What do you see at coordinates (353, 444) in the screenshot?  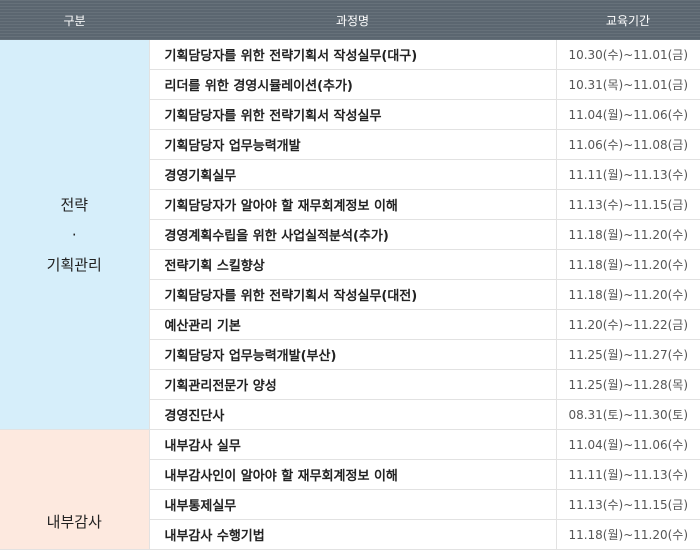 I see `course-title-link: 내부감사 실무` at bounding box center [353, 444].